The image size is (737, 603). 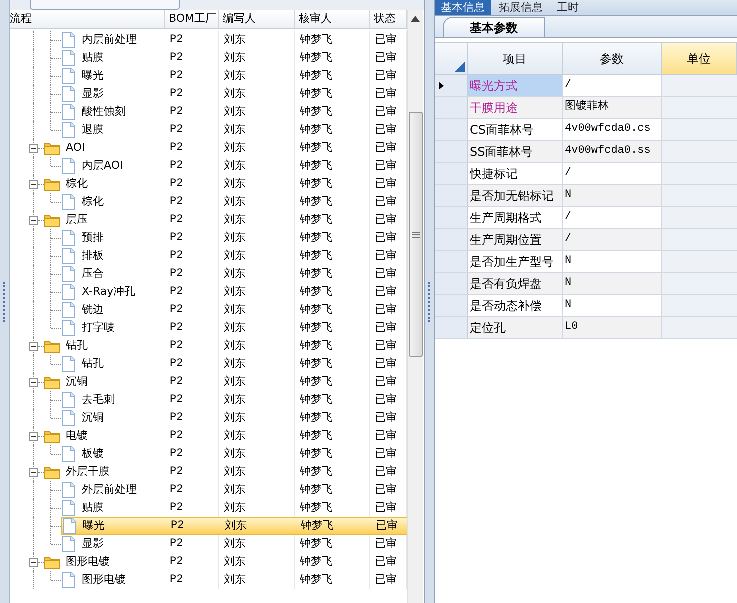 I want to click on item-cell: 生产周期格式, so click(x=515, y=217).